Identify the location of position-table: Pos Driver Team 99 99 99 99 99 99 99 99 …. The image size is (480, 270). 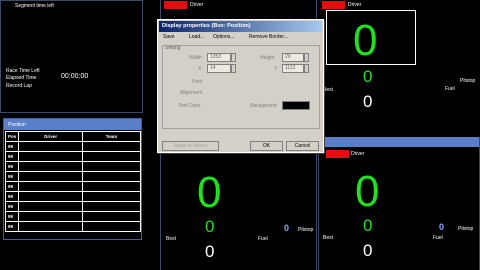
(73, 181).